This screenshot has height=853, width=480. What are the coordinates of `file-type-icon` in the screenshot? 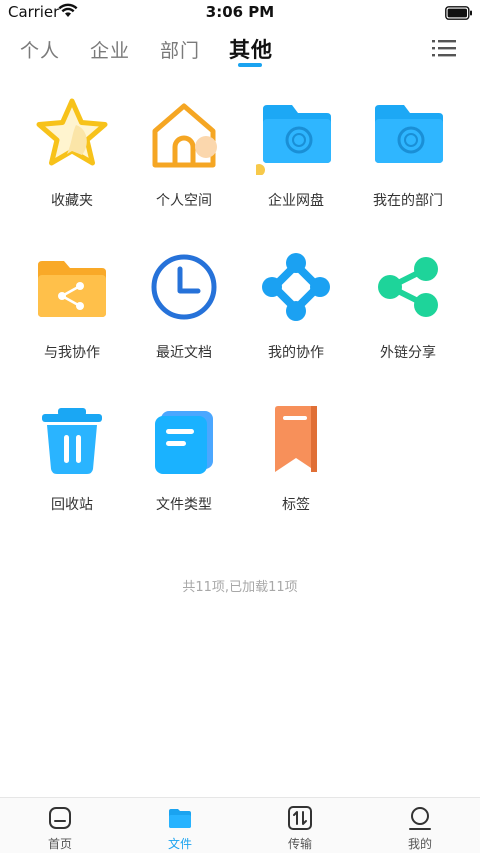 It's located at (184, 442).